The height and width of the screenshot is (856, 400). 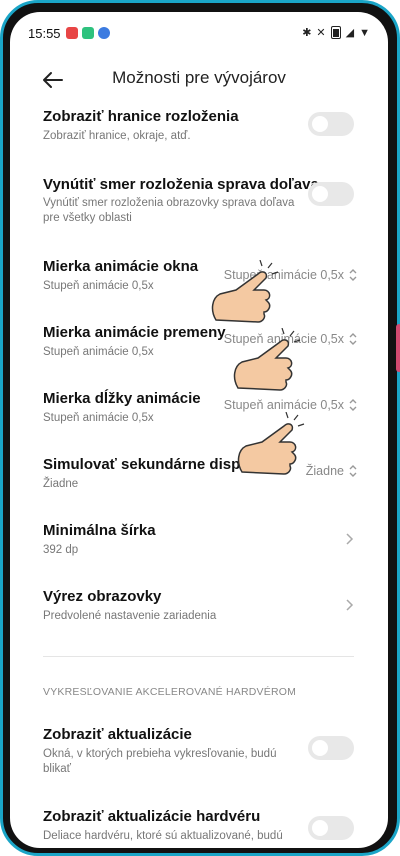 I want to click on setting-title: Mierka animácie premeny, so click(x=134, y=332).